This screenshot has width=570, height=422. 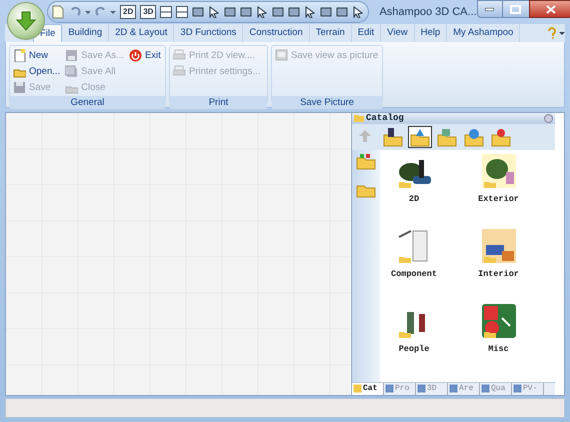 What do you see at coordinates (87, 102) in the screenshot?
I see `ribbon-group-title: General` at bounding box center [87, 102].